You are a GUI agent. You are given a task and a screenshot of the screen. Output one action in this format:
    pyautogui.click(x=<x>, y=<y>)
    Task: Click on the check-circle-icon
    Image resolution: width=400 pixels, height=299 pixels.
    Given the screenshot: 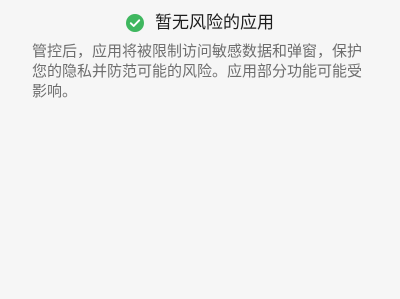 What is the action you would take?
    pyautogui.click(x=135, y=23)
    